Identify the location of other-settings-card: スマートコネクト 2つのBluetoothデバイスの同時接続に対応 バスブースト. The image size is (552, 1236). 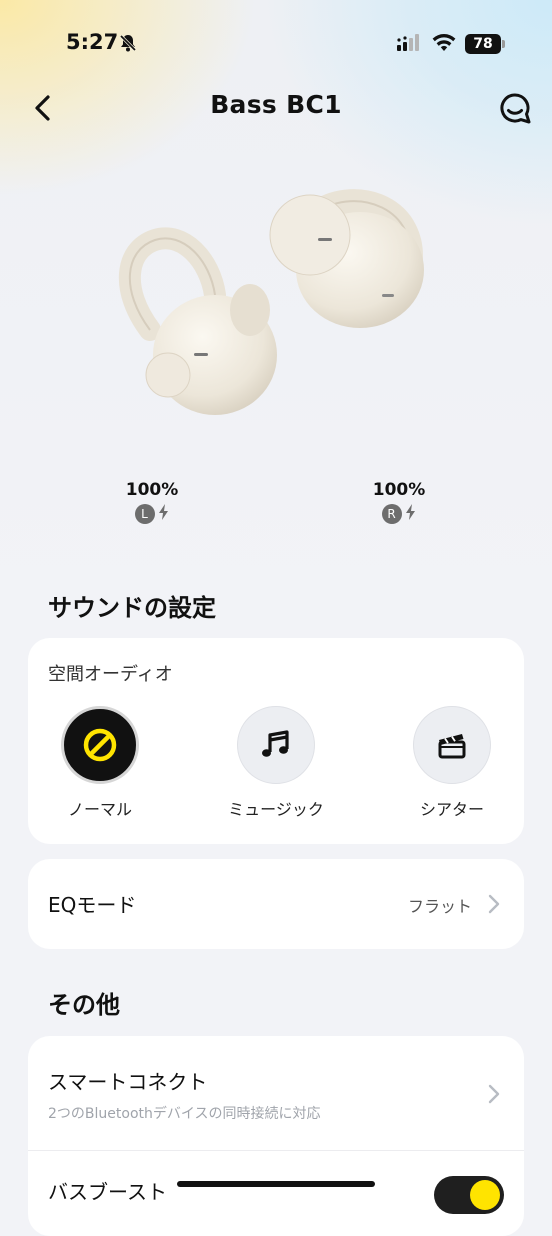
(276, 1136).